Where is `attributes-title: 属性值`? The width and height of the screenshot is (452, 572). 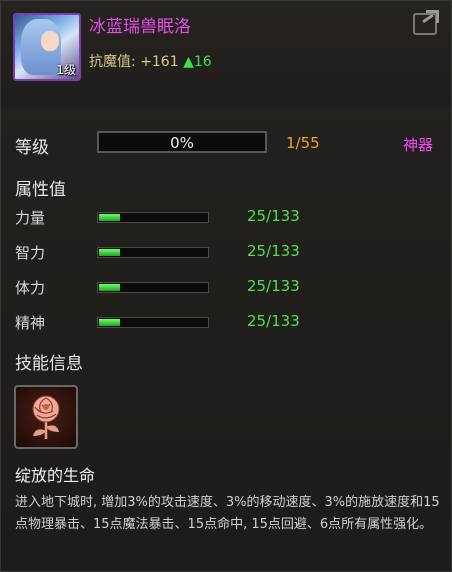 attributes-title: 属性值 is located at coordinates (40, 190).